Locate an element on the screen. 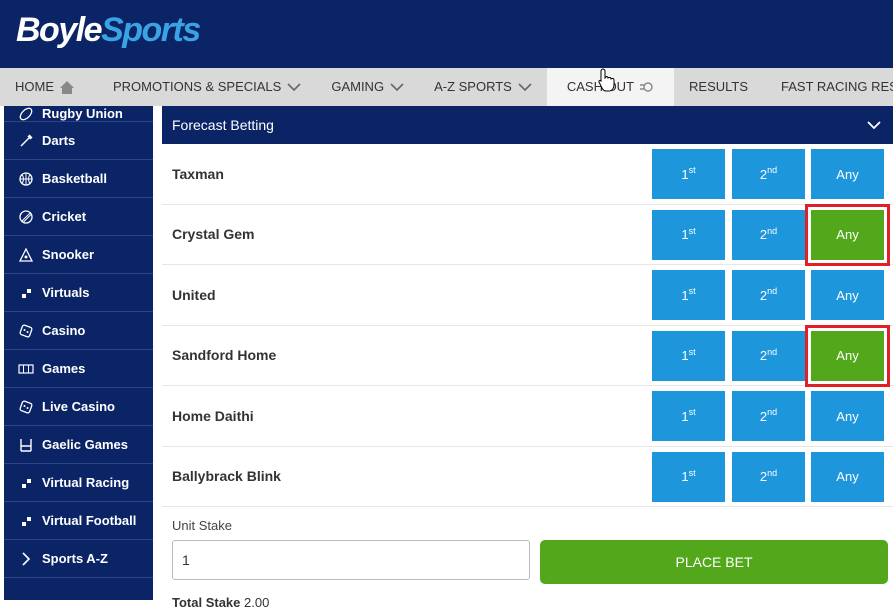  nav-promotions: PROMOTIONS & SPECIALS is located at coordinates (207, 87).